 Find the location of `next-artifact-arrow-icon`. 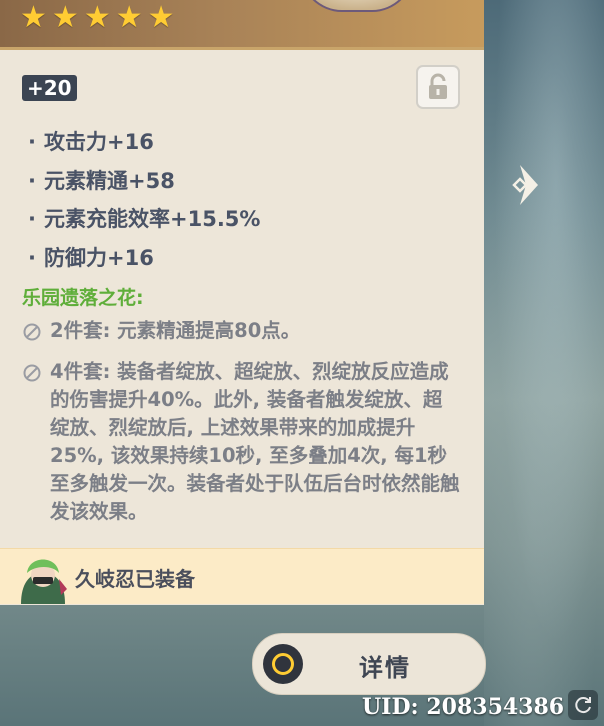

next-artifact-arrow-icon is located at coordinates (528, 185).